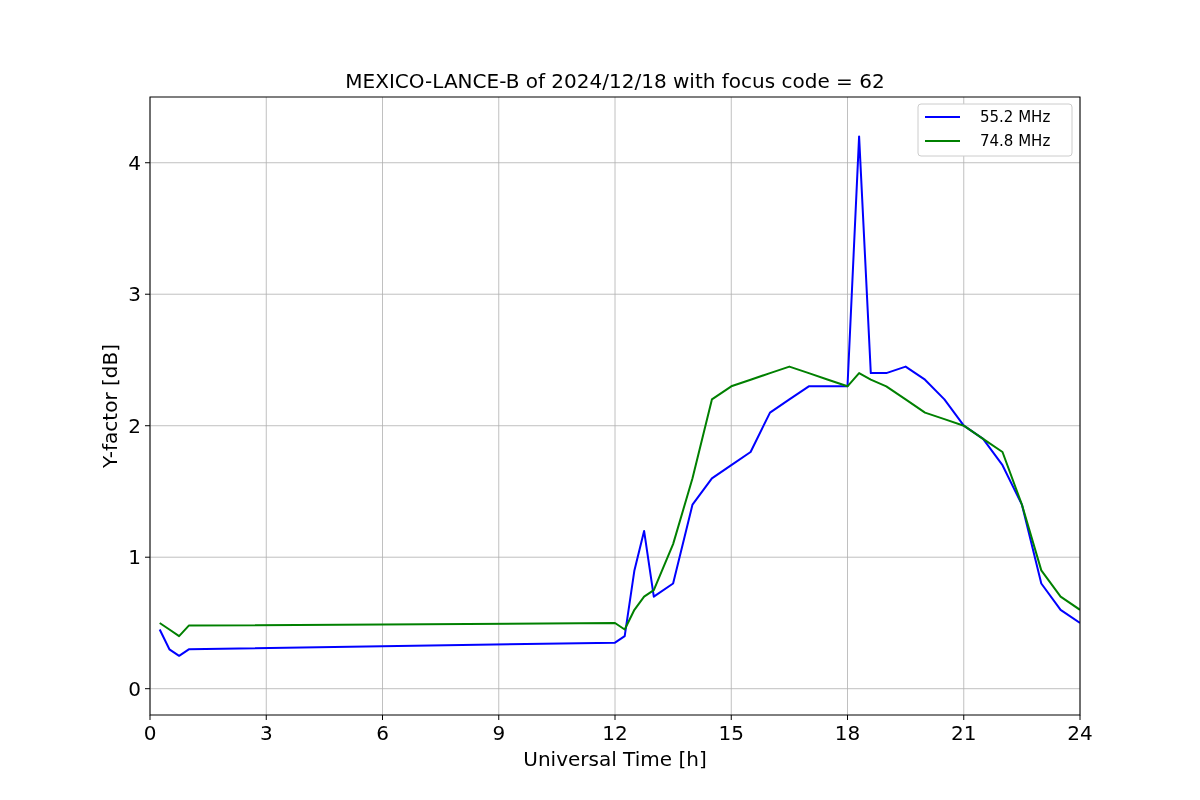 The height and width of the screenshot is (800, 1200). I want to click on x-tick-label: 0, so click(150, 733).